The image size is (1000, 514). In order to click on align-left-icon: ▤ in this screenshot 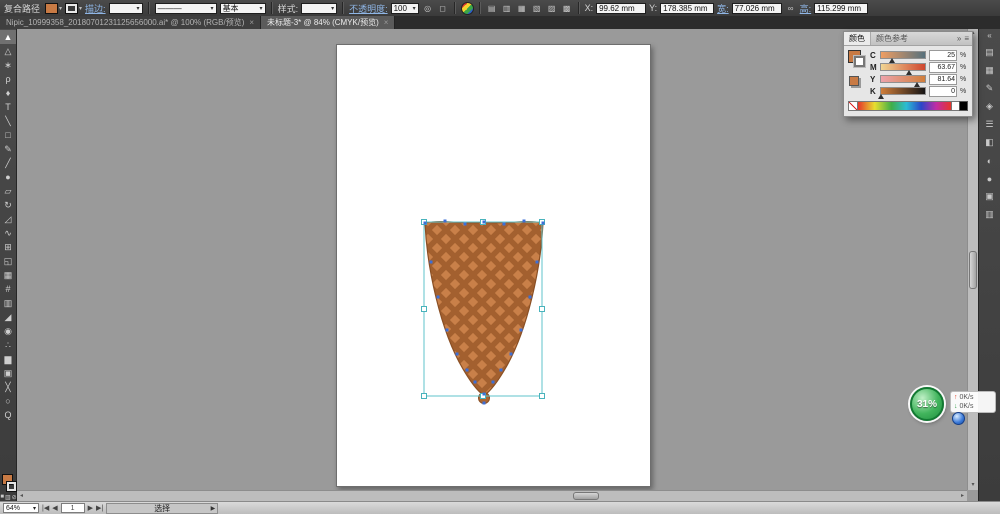, I will do `click(492, 8)`.